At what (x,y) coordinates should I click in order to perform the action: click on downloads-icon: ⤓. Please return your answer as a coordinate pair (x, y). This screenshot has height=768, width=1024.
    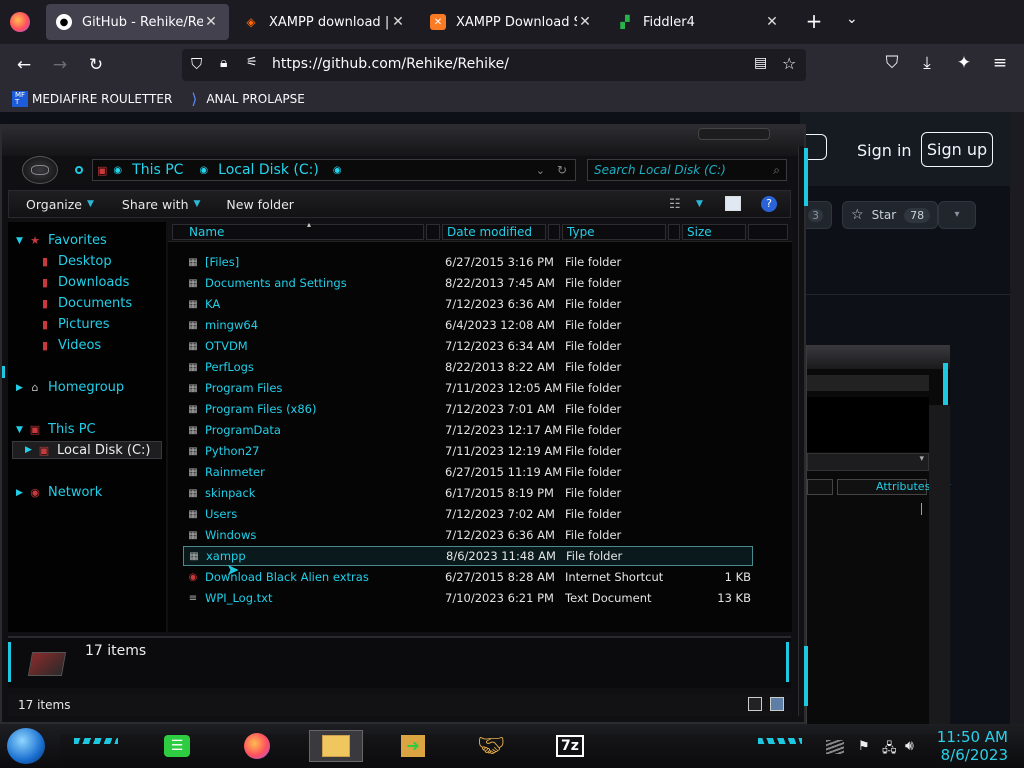
    Looking at the image, I should click on (927, 63).